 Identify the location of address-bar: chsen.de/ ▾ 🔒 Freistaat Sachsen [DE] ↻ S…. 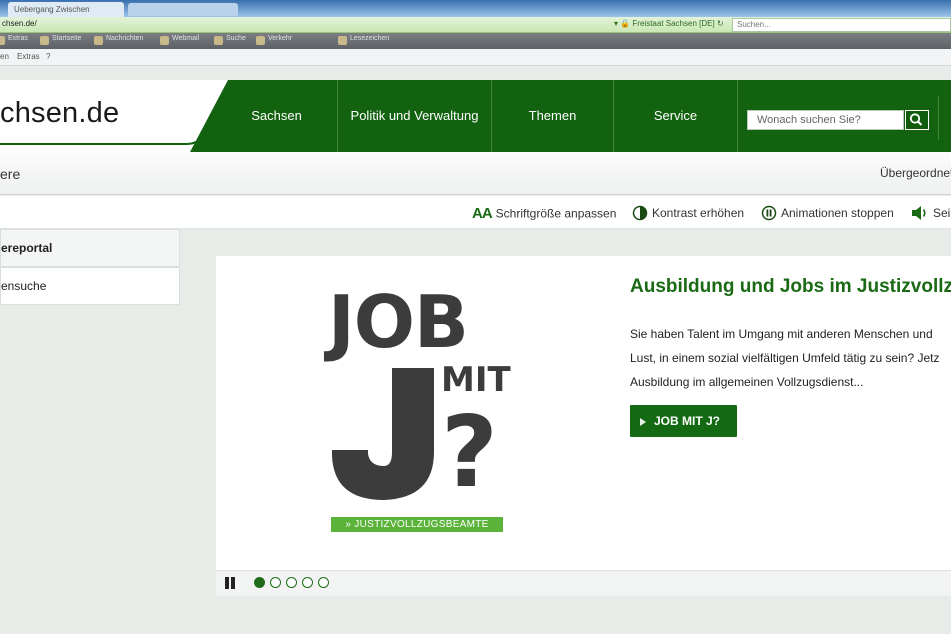
(475, 25).